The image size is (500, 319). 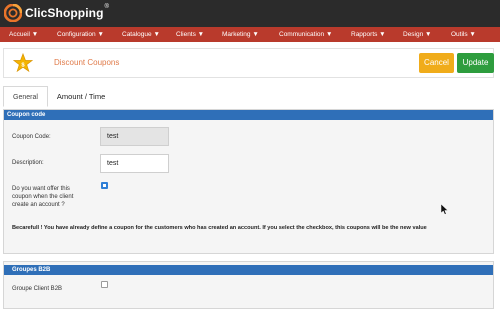 I want to click on tab-general: General, so click(x=25, y=96).